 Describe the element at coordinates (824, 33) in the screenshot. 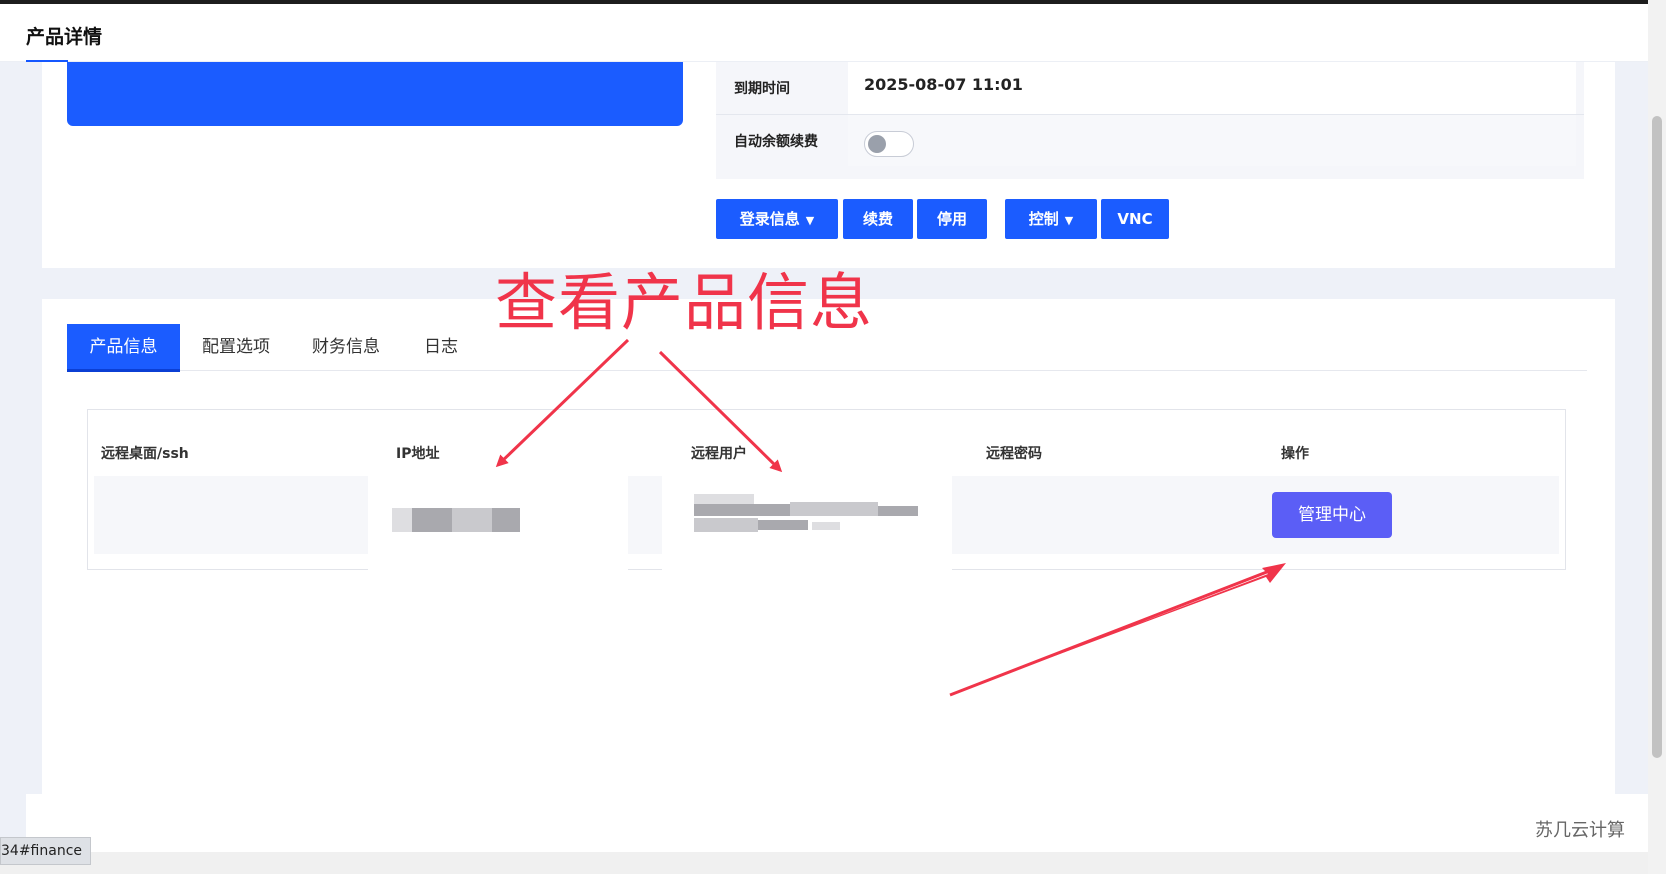

I see `page-header: 产品详情` at that location.